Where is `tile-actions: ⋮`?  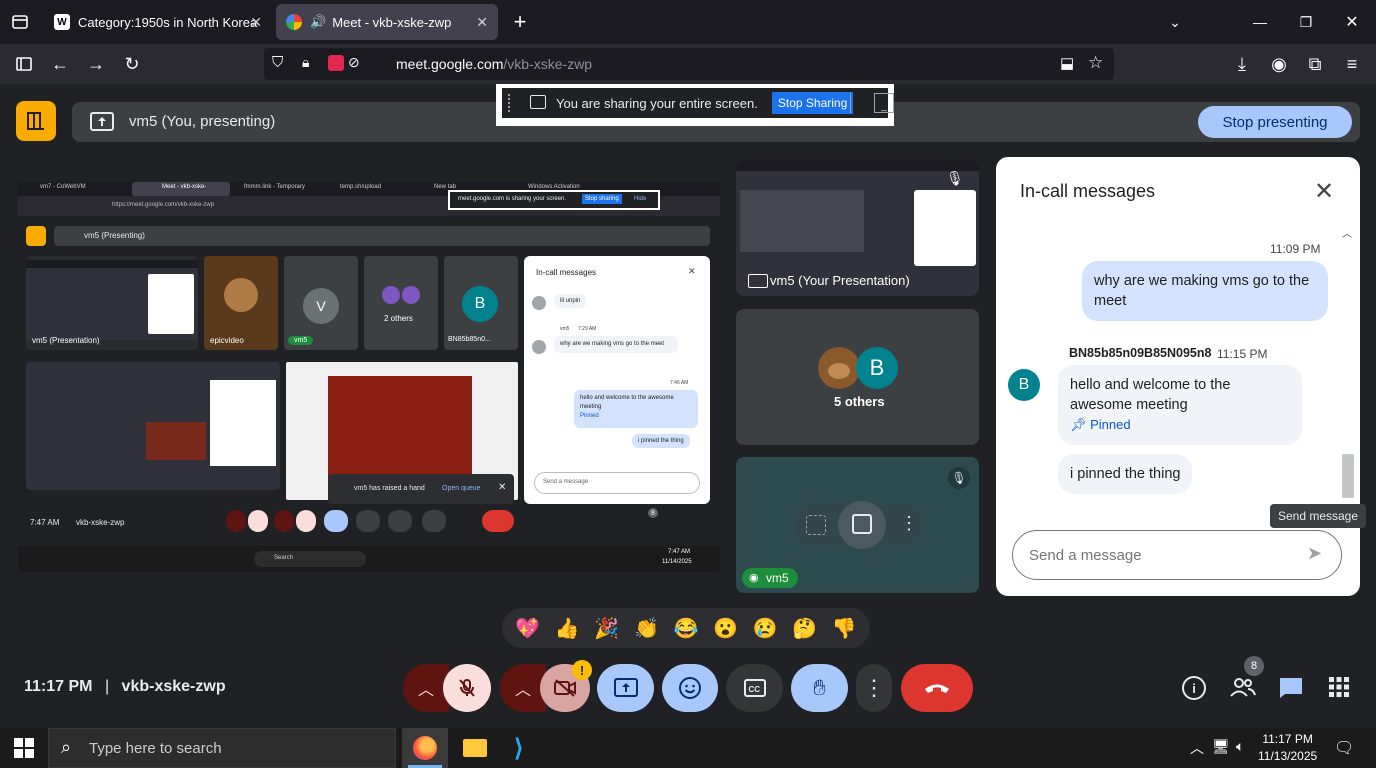
tile-actions: ⋮ is located at coordinates (858, 525).